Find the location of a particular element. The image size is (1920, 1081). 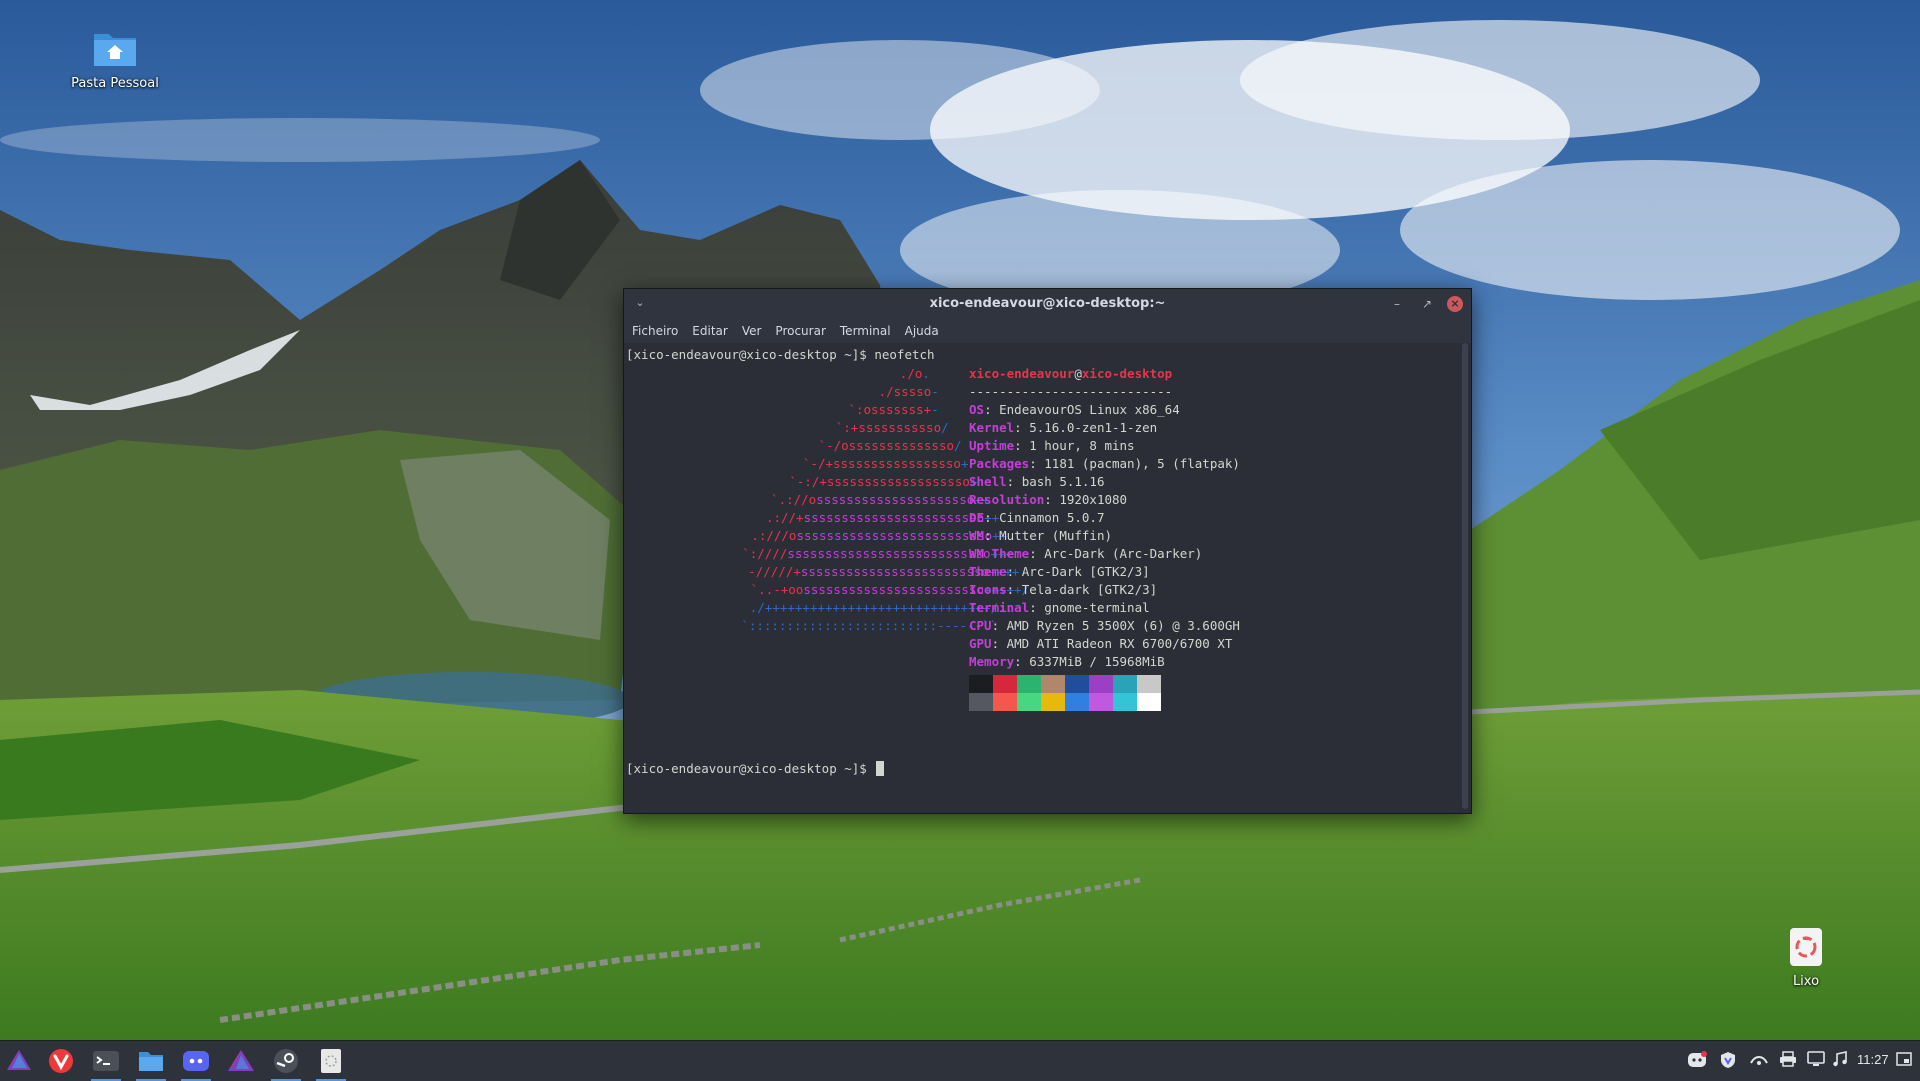

logo-segment-red: -/////+ is located at coordinates (774, 571).